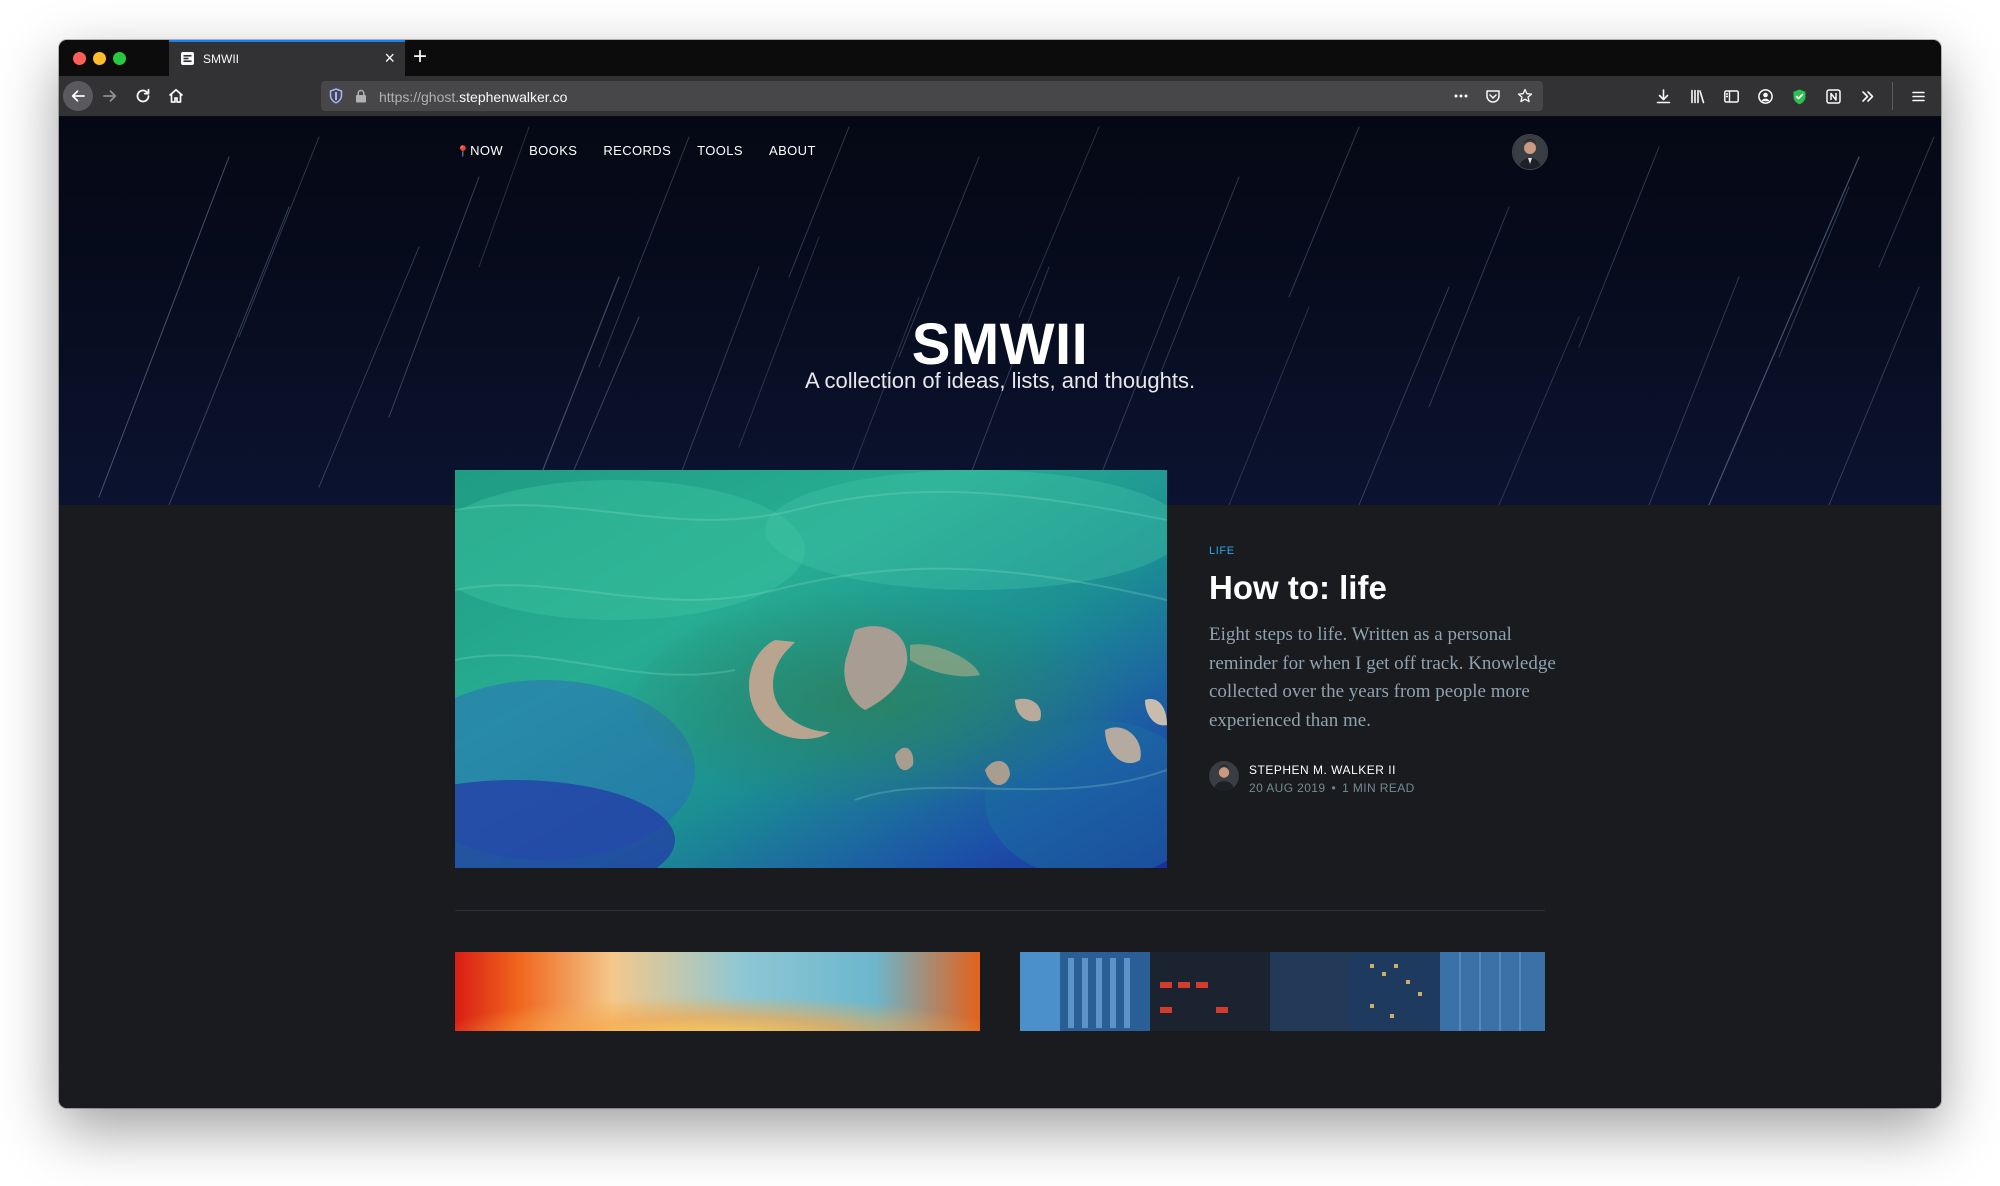 The width and height of the screenshot is (2000, 1186). I want to click on reload-button, so click(143, 96).